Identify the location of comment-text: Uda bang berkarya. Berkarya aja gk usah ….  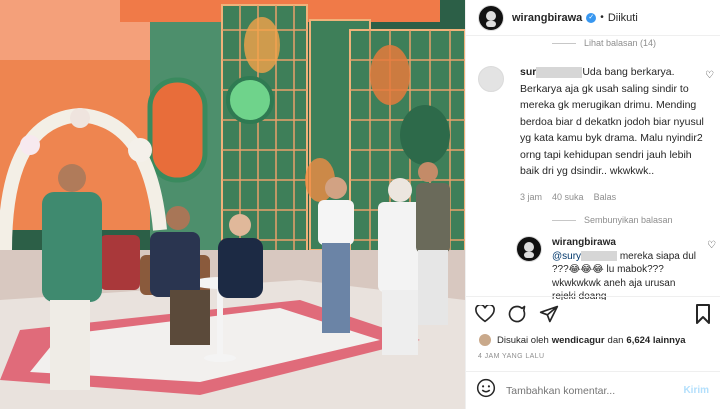
(612, 121).